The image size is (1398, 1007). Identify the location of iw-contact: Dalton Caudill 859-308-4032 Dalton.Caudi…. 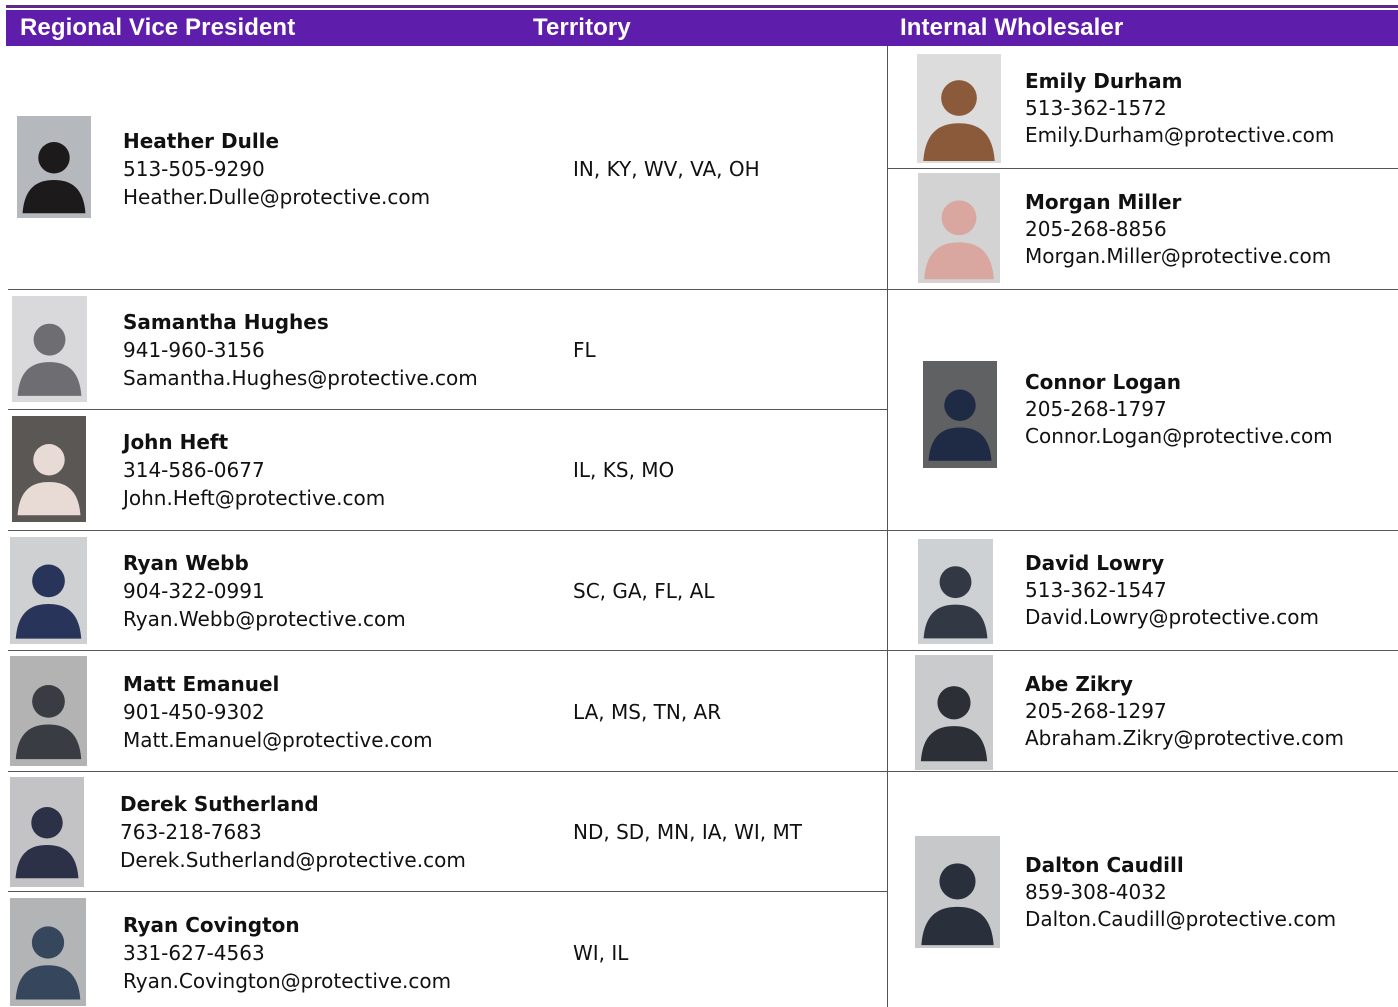
(1180, 892).